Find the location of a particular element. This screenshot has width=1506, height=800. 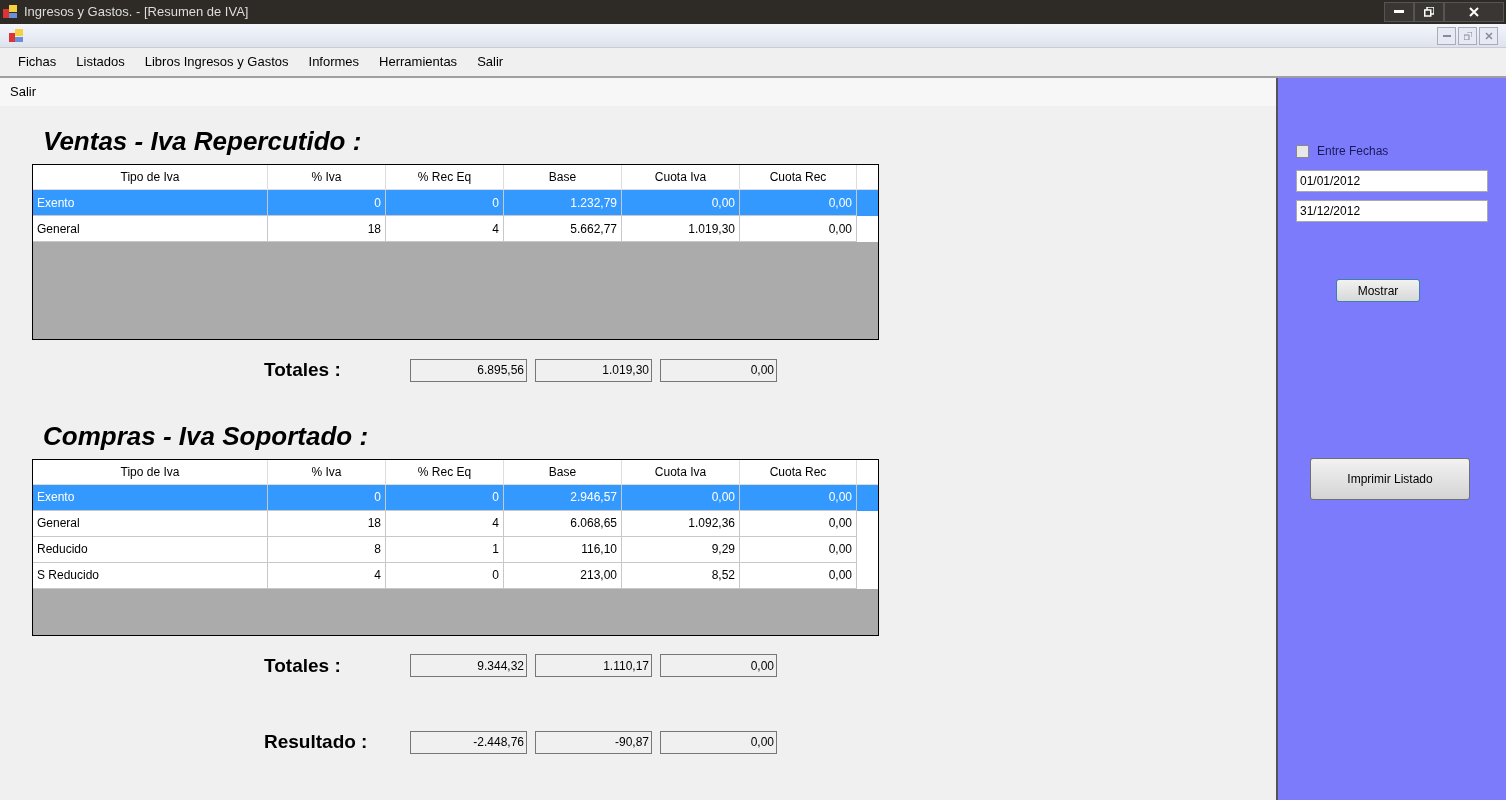

table-row: General 18 4 6.068,65 1.092,36 0,00 is located at coordinates (455, 523).